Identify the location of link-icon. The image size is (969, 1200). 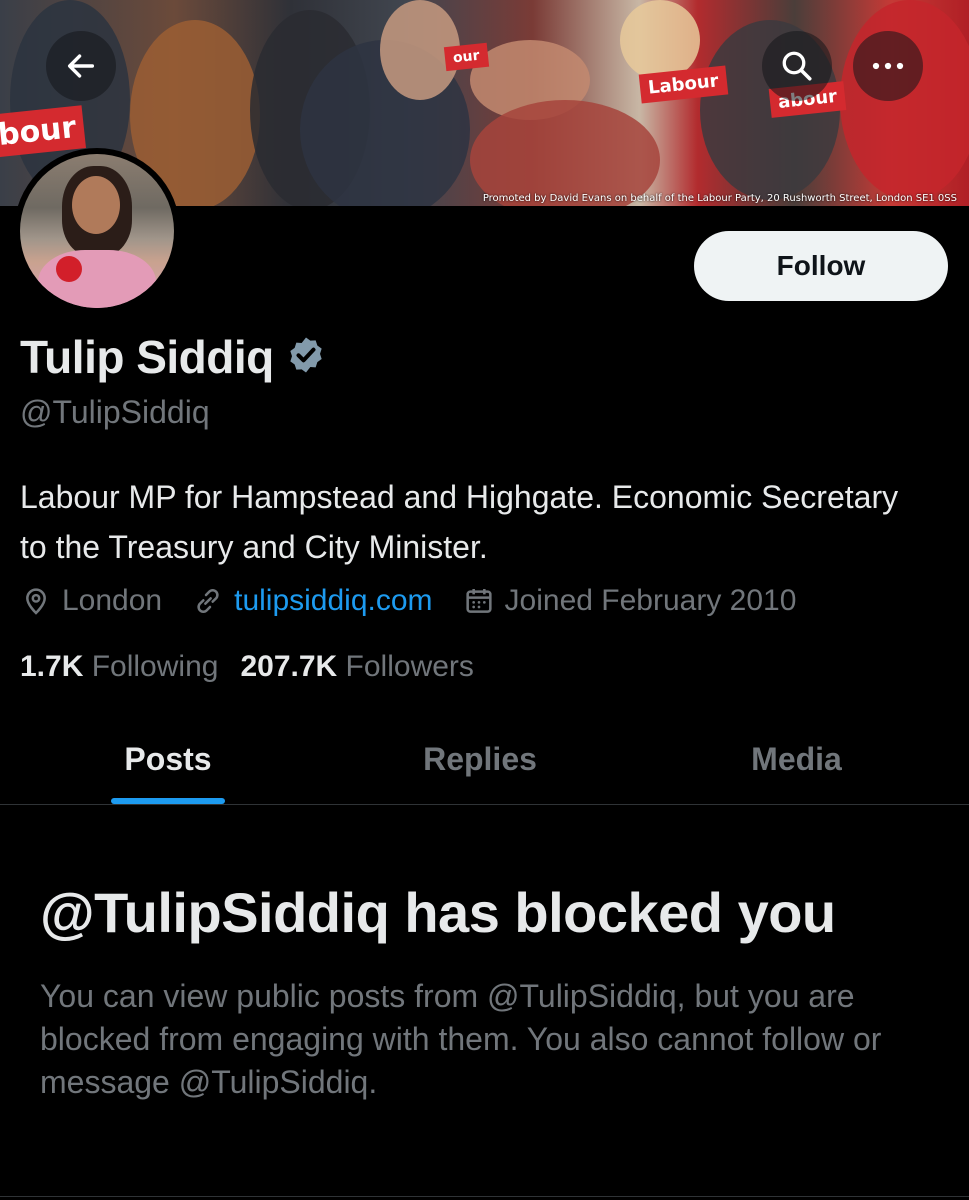
(208, 601).